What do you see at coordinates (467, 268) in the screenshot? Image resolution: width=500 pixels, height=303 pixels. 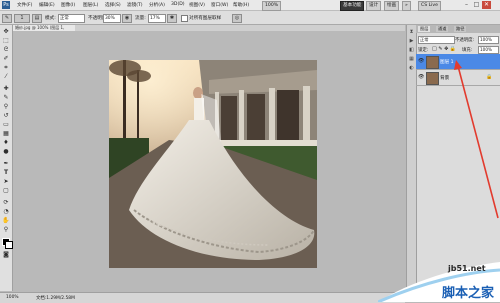 I see `watermark-site: jb51.net` at bounding box center [467, 268].